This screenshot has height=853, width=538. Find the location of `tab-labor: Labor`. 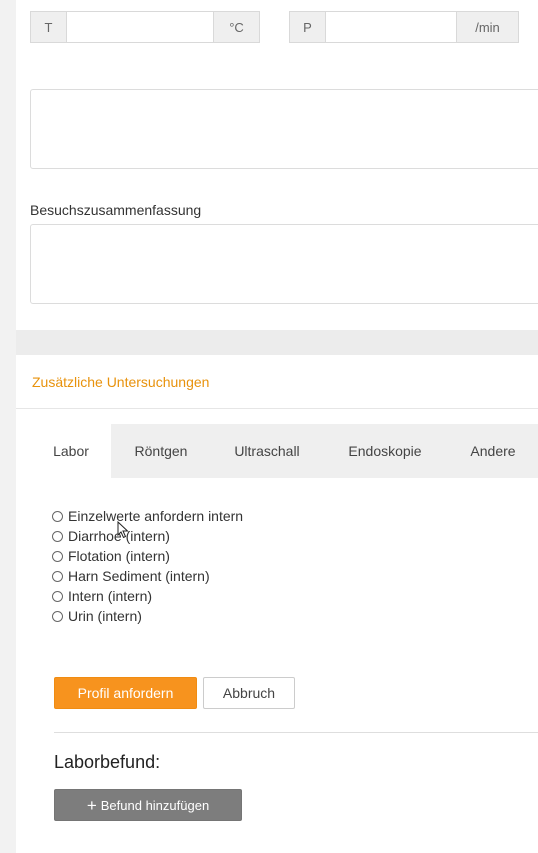

tab-labor: Labor is located at coordinates (71, 451).